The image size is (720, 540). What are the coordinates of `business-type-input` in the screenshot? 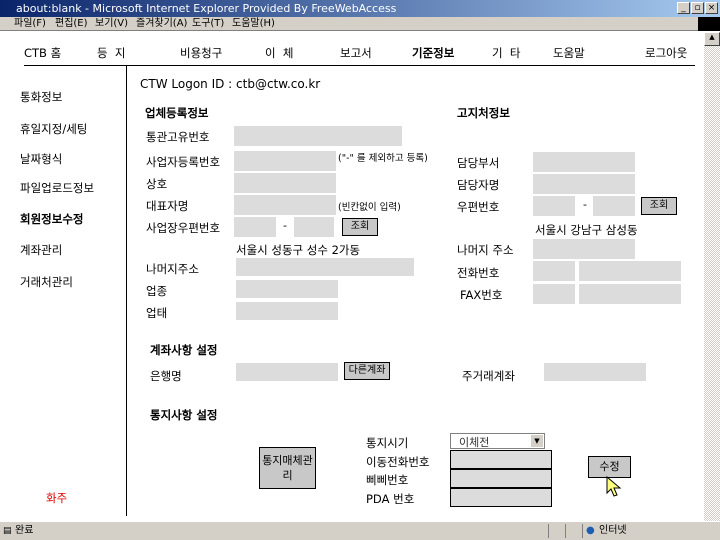 It's located at (287, 311).